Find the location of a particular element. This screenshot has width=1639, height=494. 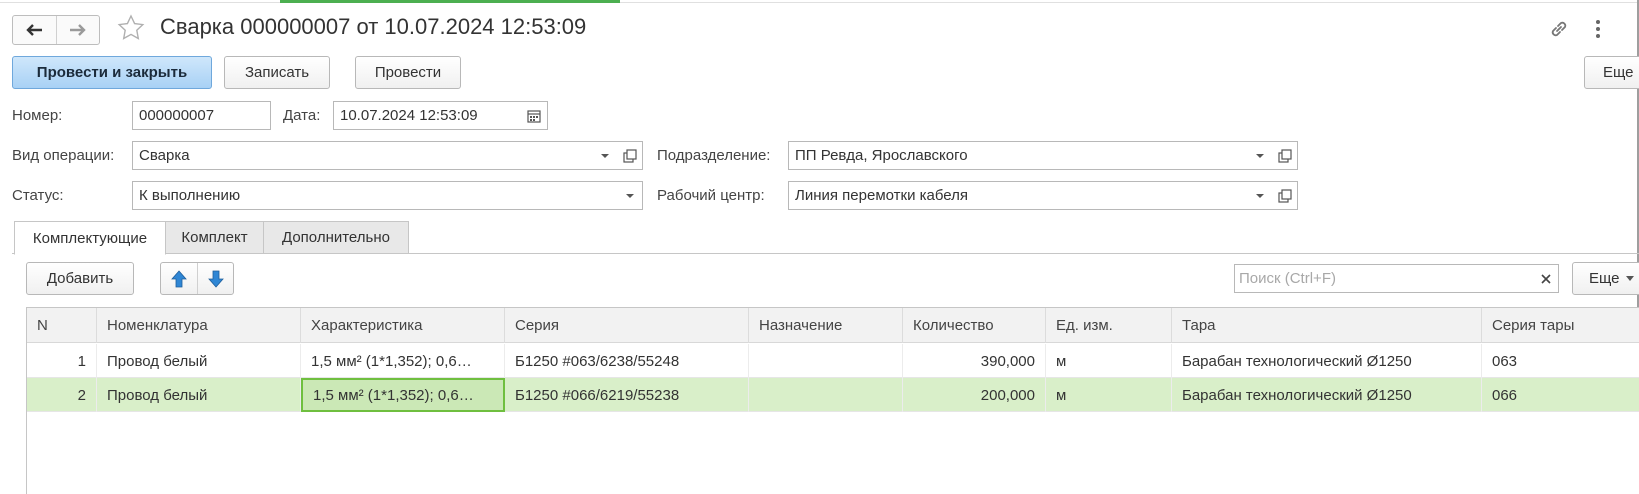

table-more-label: Еще is located at coordinates (1604, 278).